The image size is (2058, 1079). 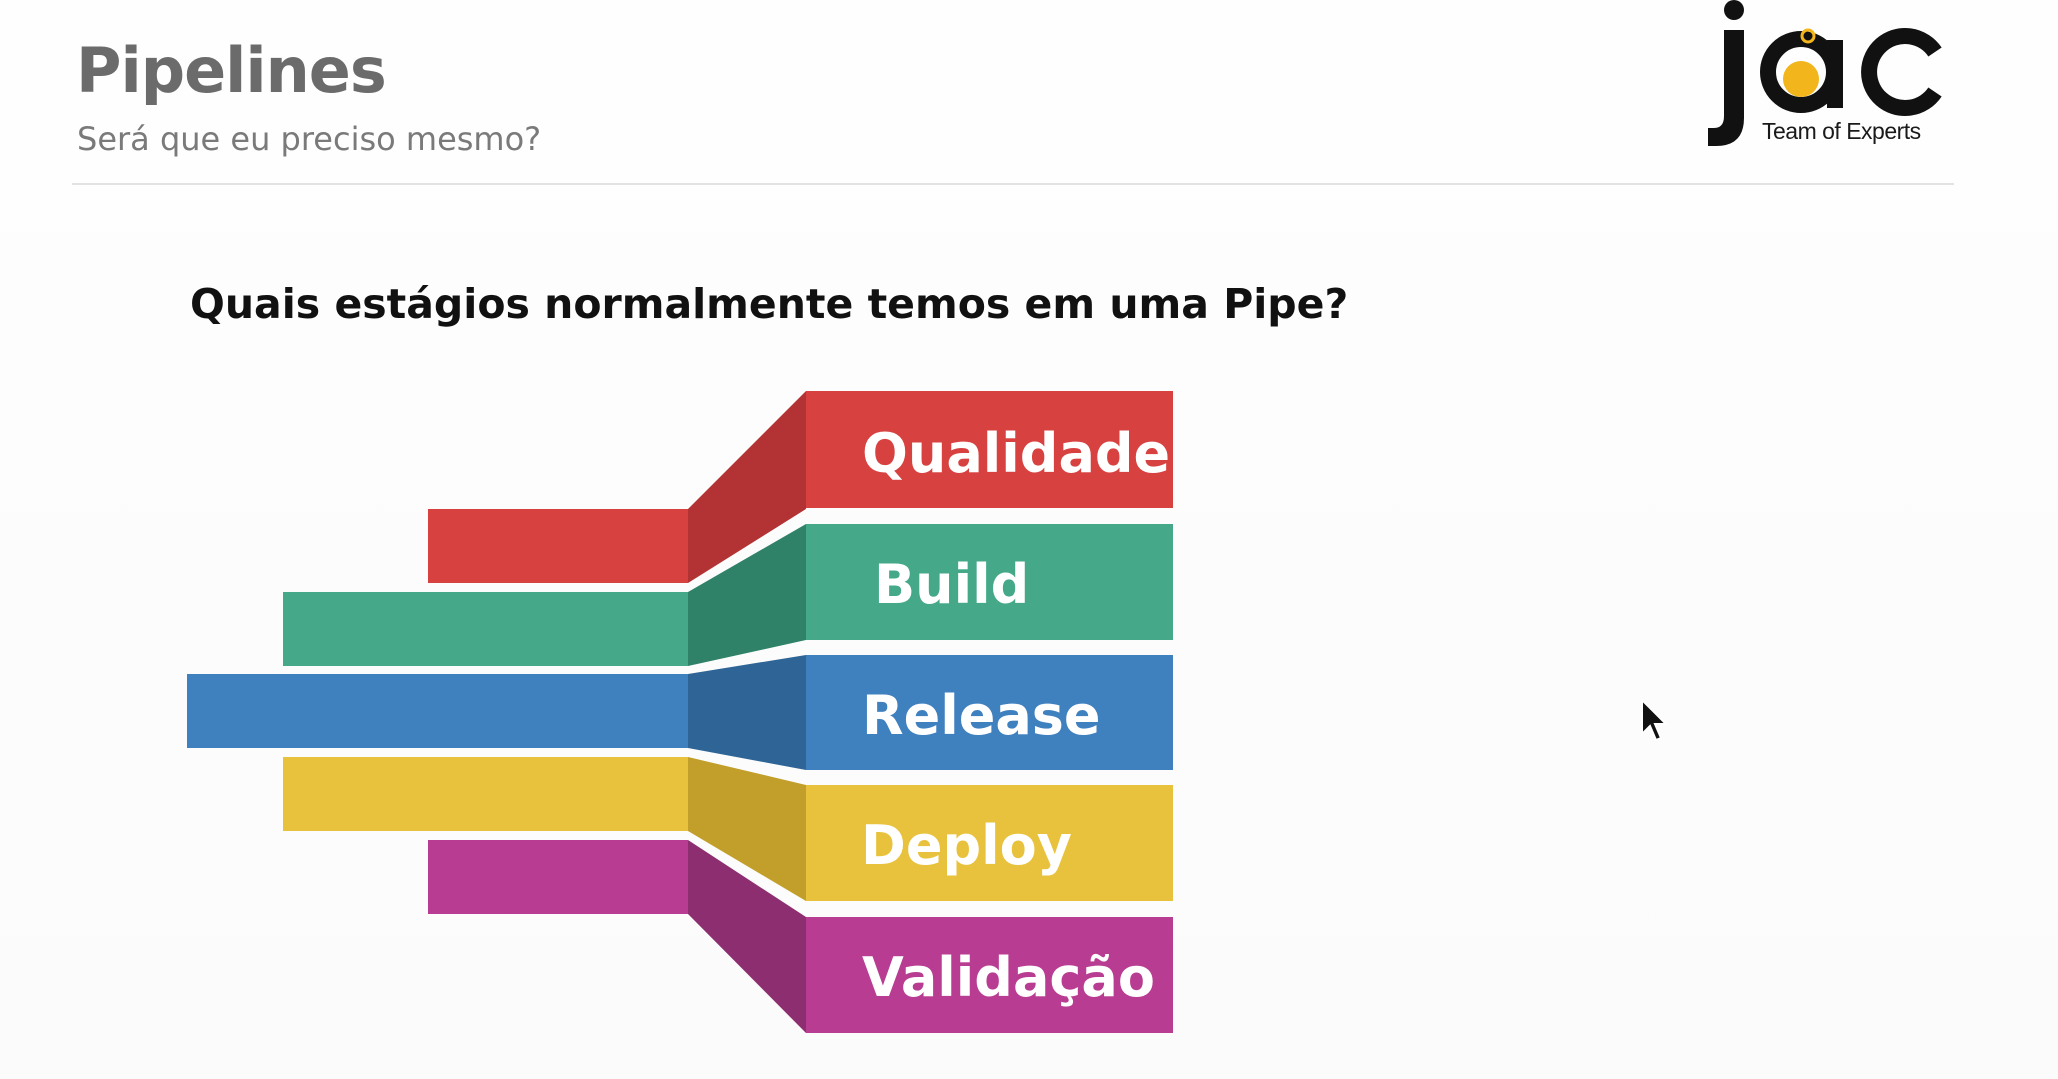 What do you see at coordinates (966, 845) in the screenshot?
I see `stage-deploy-label: Deploy` at bounding box center [966, 845].